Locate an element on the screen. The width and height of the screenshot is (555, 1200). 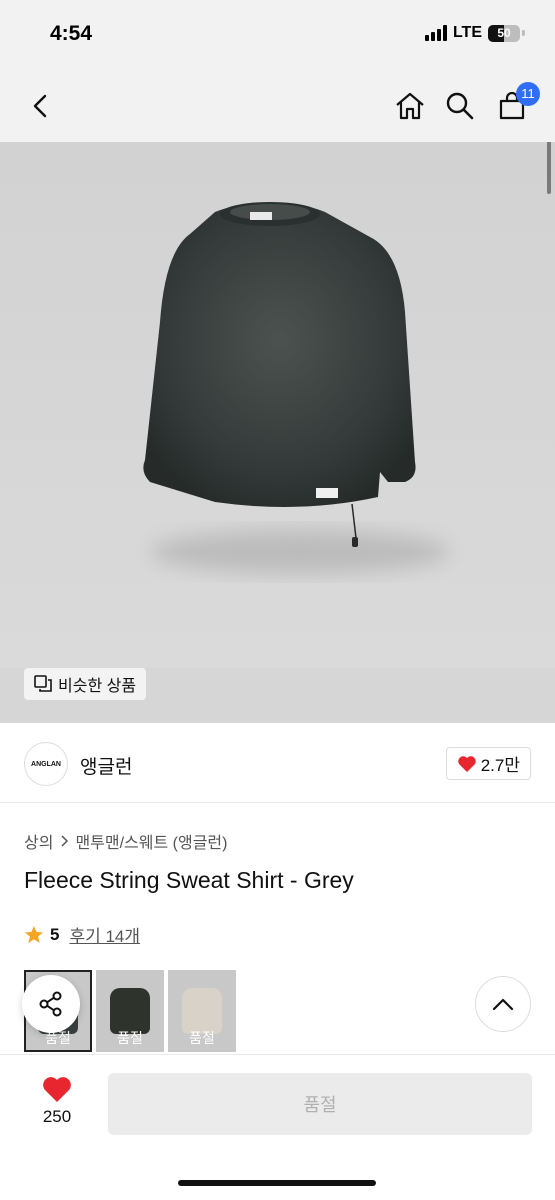
back-button is located at coordinates (40, 106).